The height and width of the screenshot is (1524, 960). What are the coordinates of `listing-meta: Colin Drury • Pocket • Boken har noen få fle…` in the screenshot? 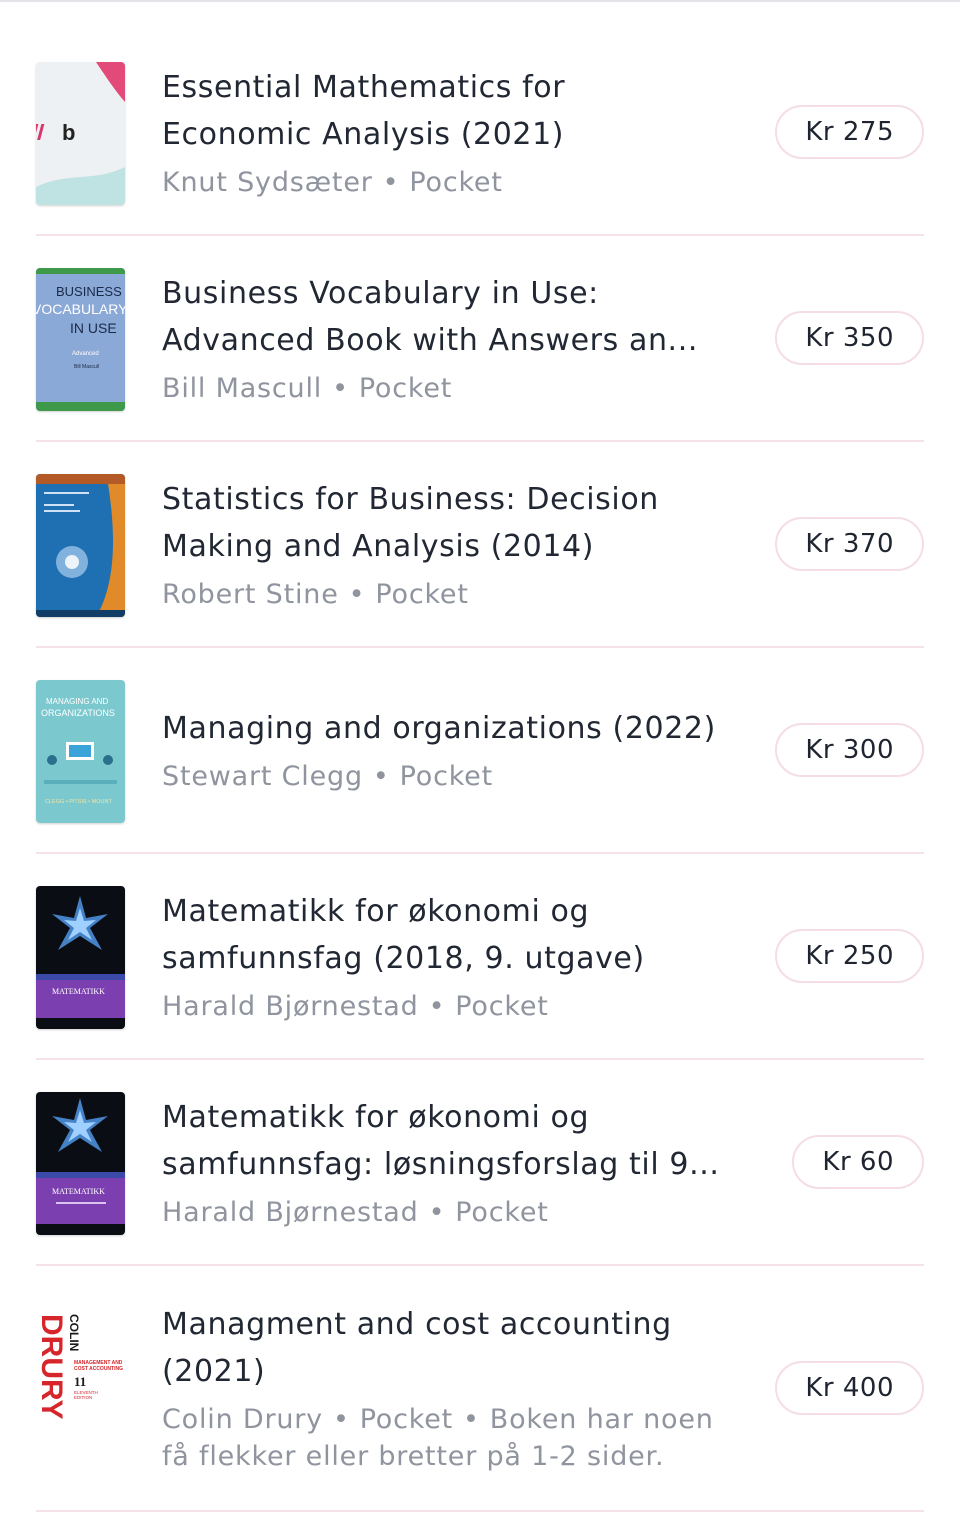 It's located at (452, 1438).